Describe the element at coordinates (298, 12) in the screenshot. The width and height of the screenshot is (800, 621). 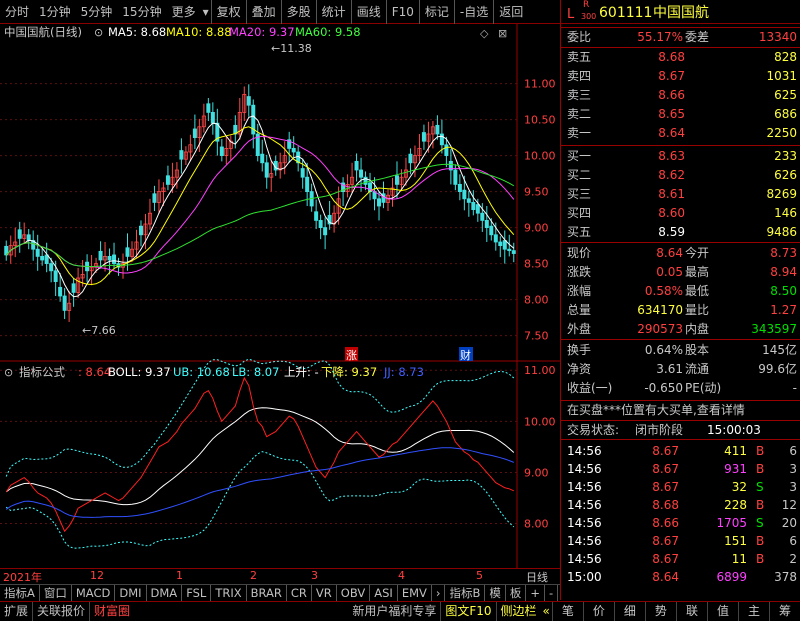
I see `multi-stock-button: 多股` at that location.